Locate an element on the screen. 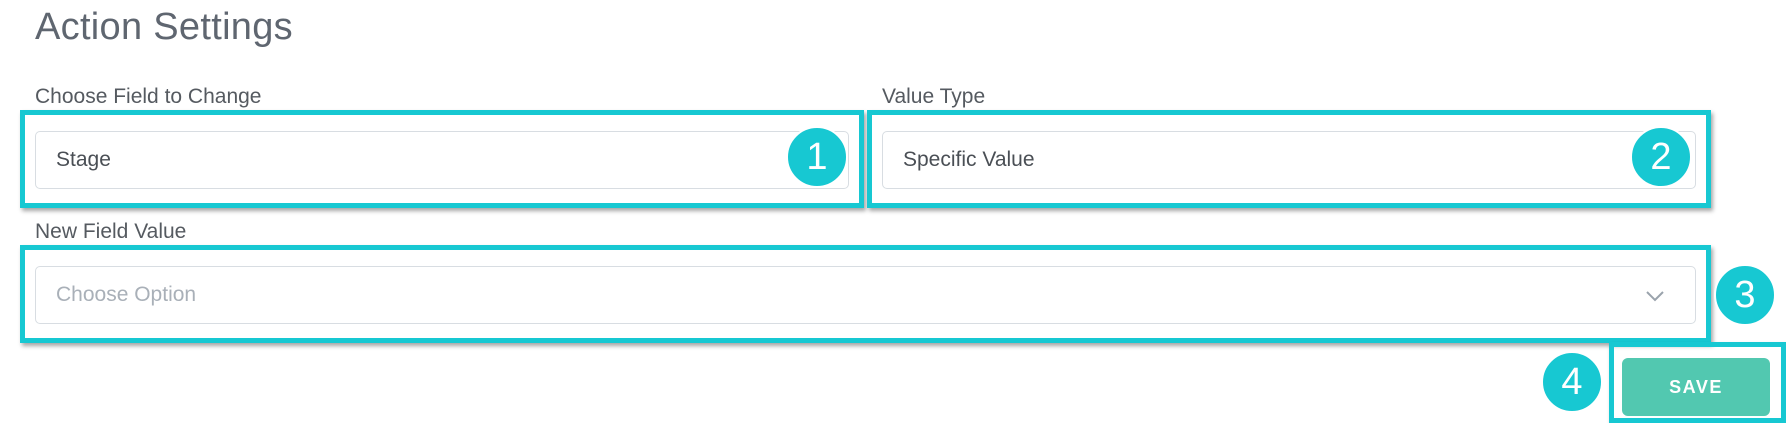 Image resolution: width=1786 pixels, height=423 pixels. annotation-badge-3: 3 is located at coordinates (1745, 295).